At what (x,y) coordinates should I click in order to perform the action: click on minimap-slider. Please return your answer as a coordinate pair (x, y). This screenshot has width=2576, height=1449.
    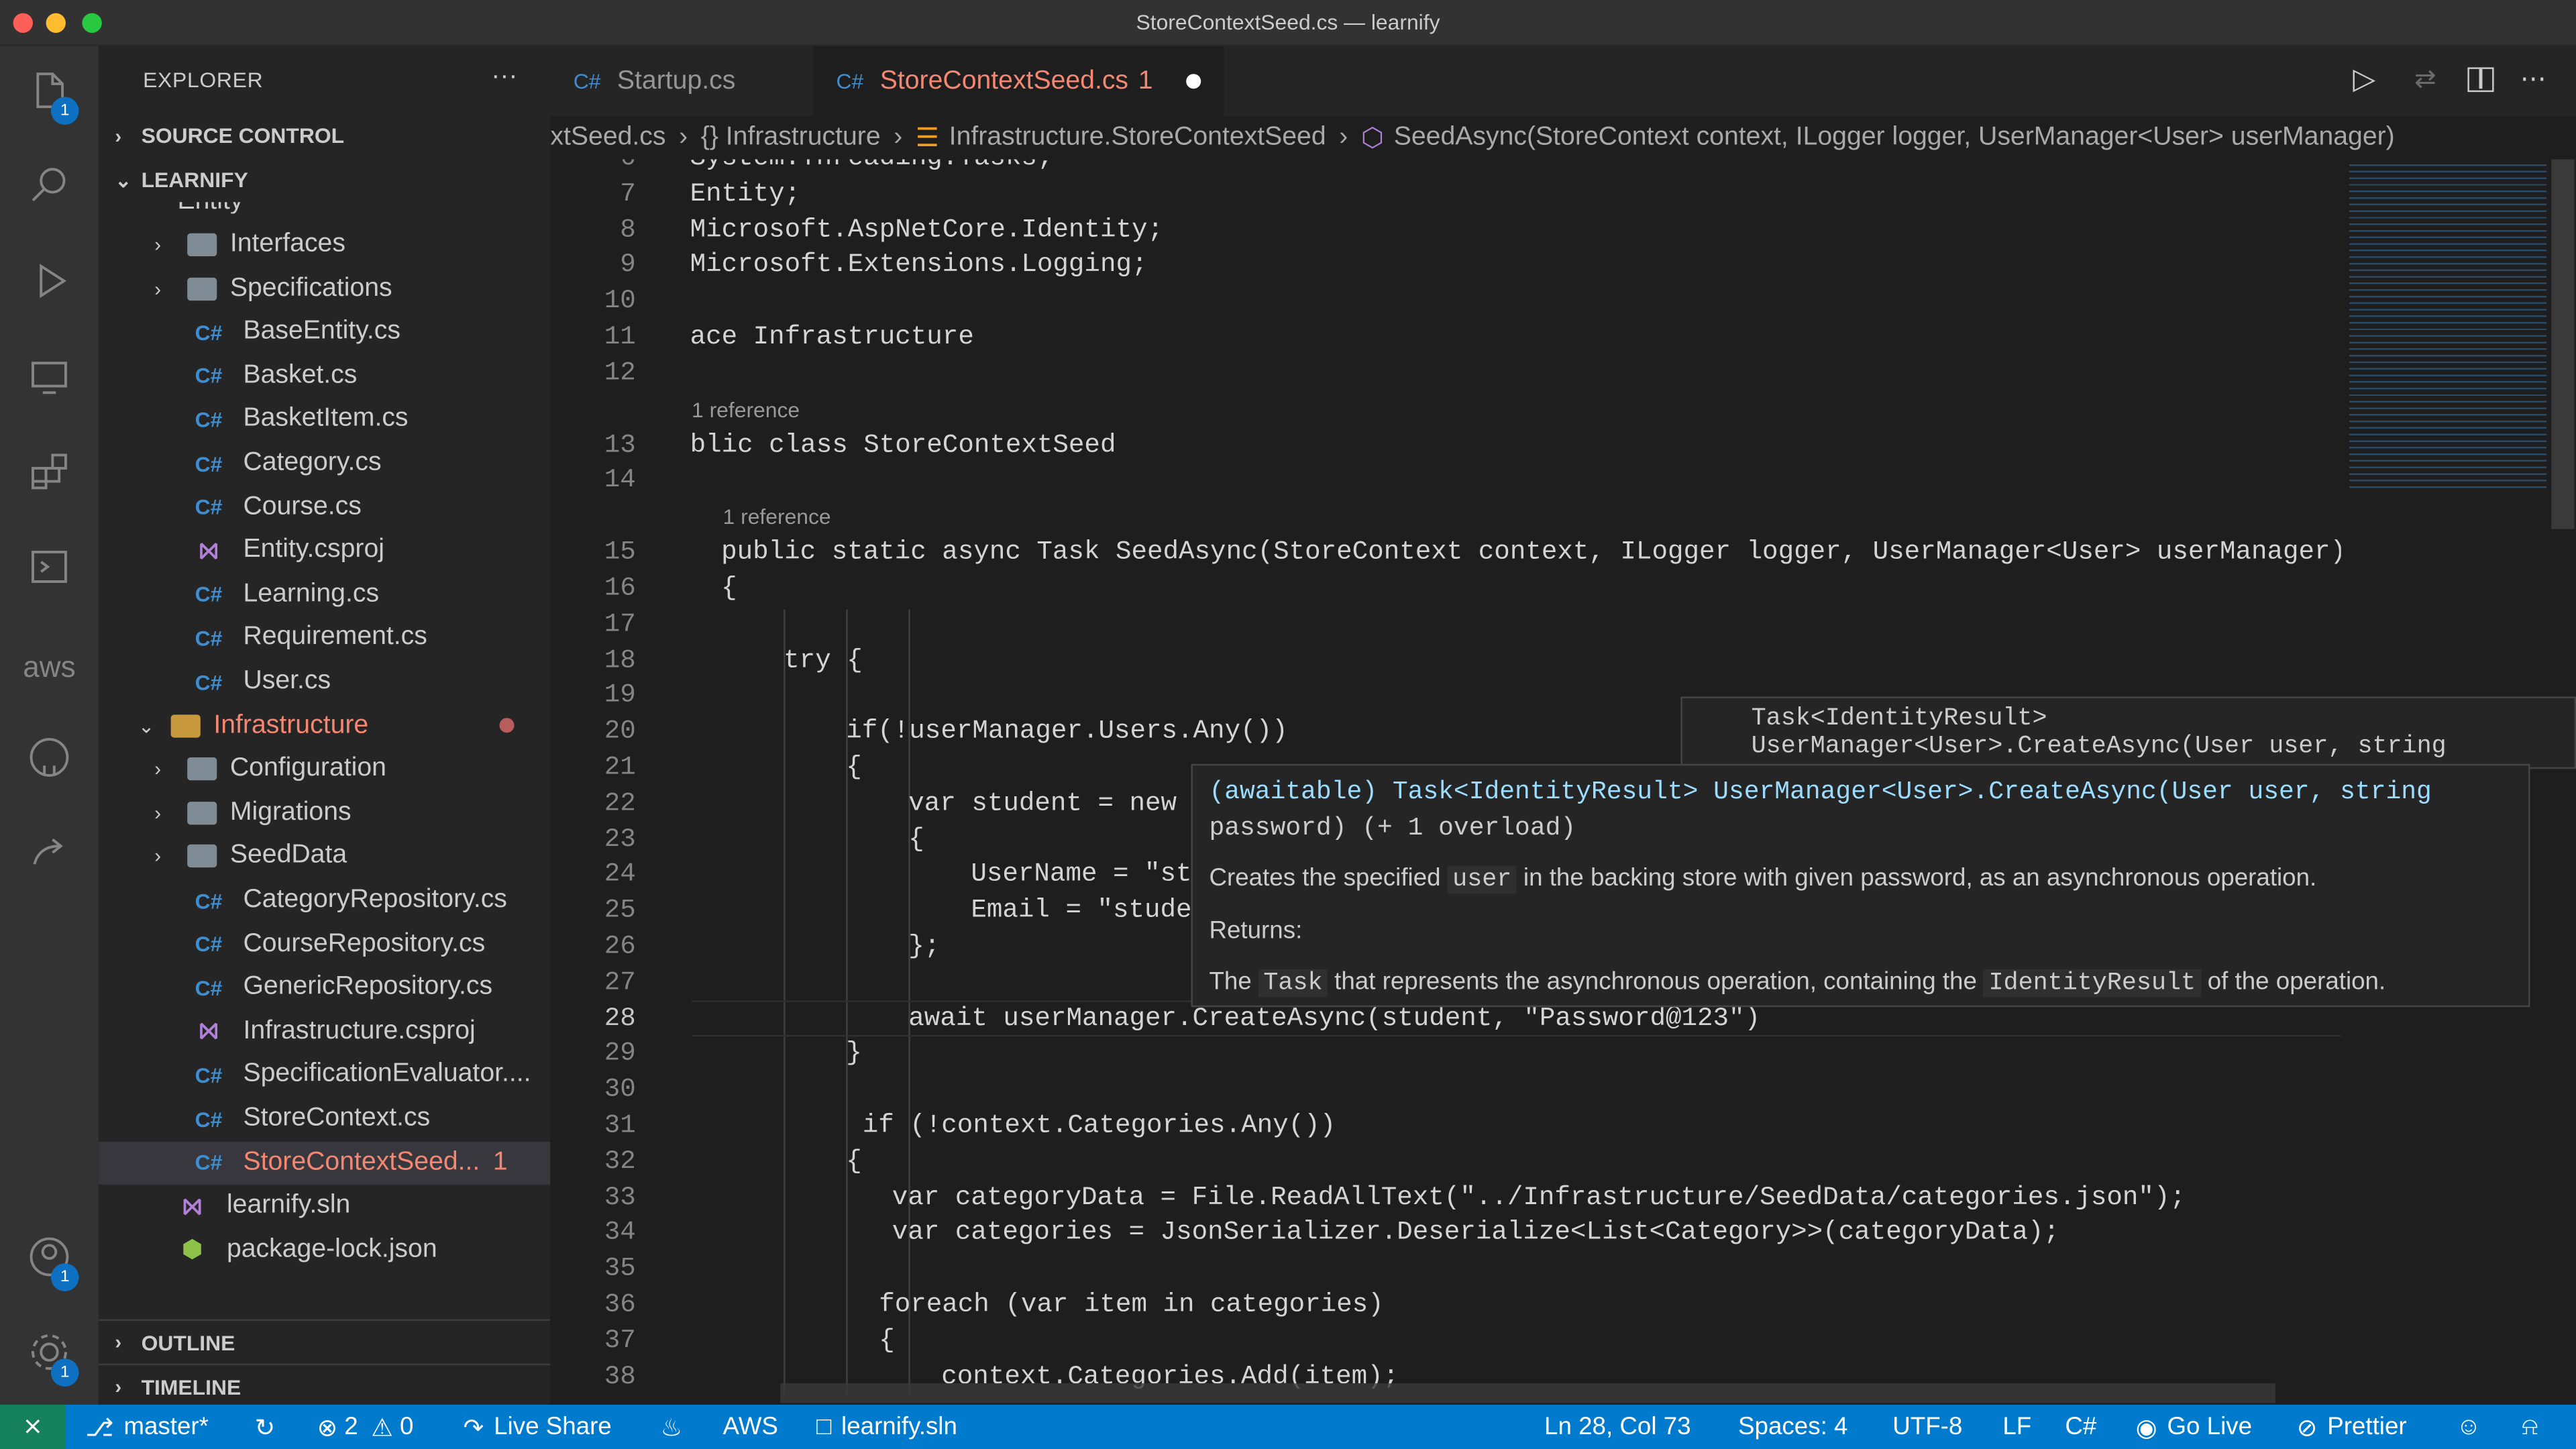
    Looking at the image, I should click on (2563, 344).